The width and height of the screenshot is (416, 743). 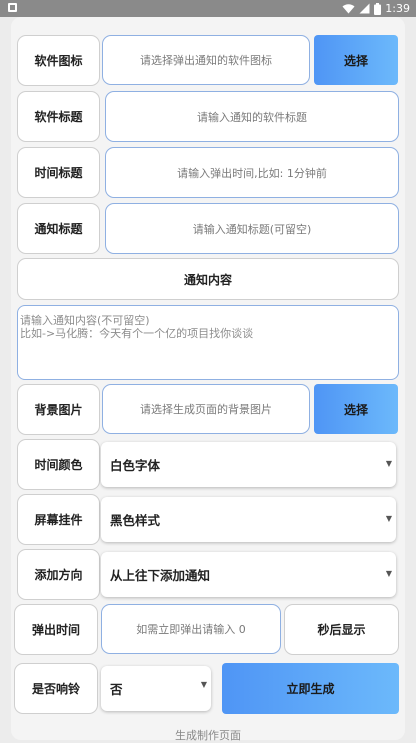 I want to click on screen-widget-value: 黑色样式, so click(x=135, y=520).